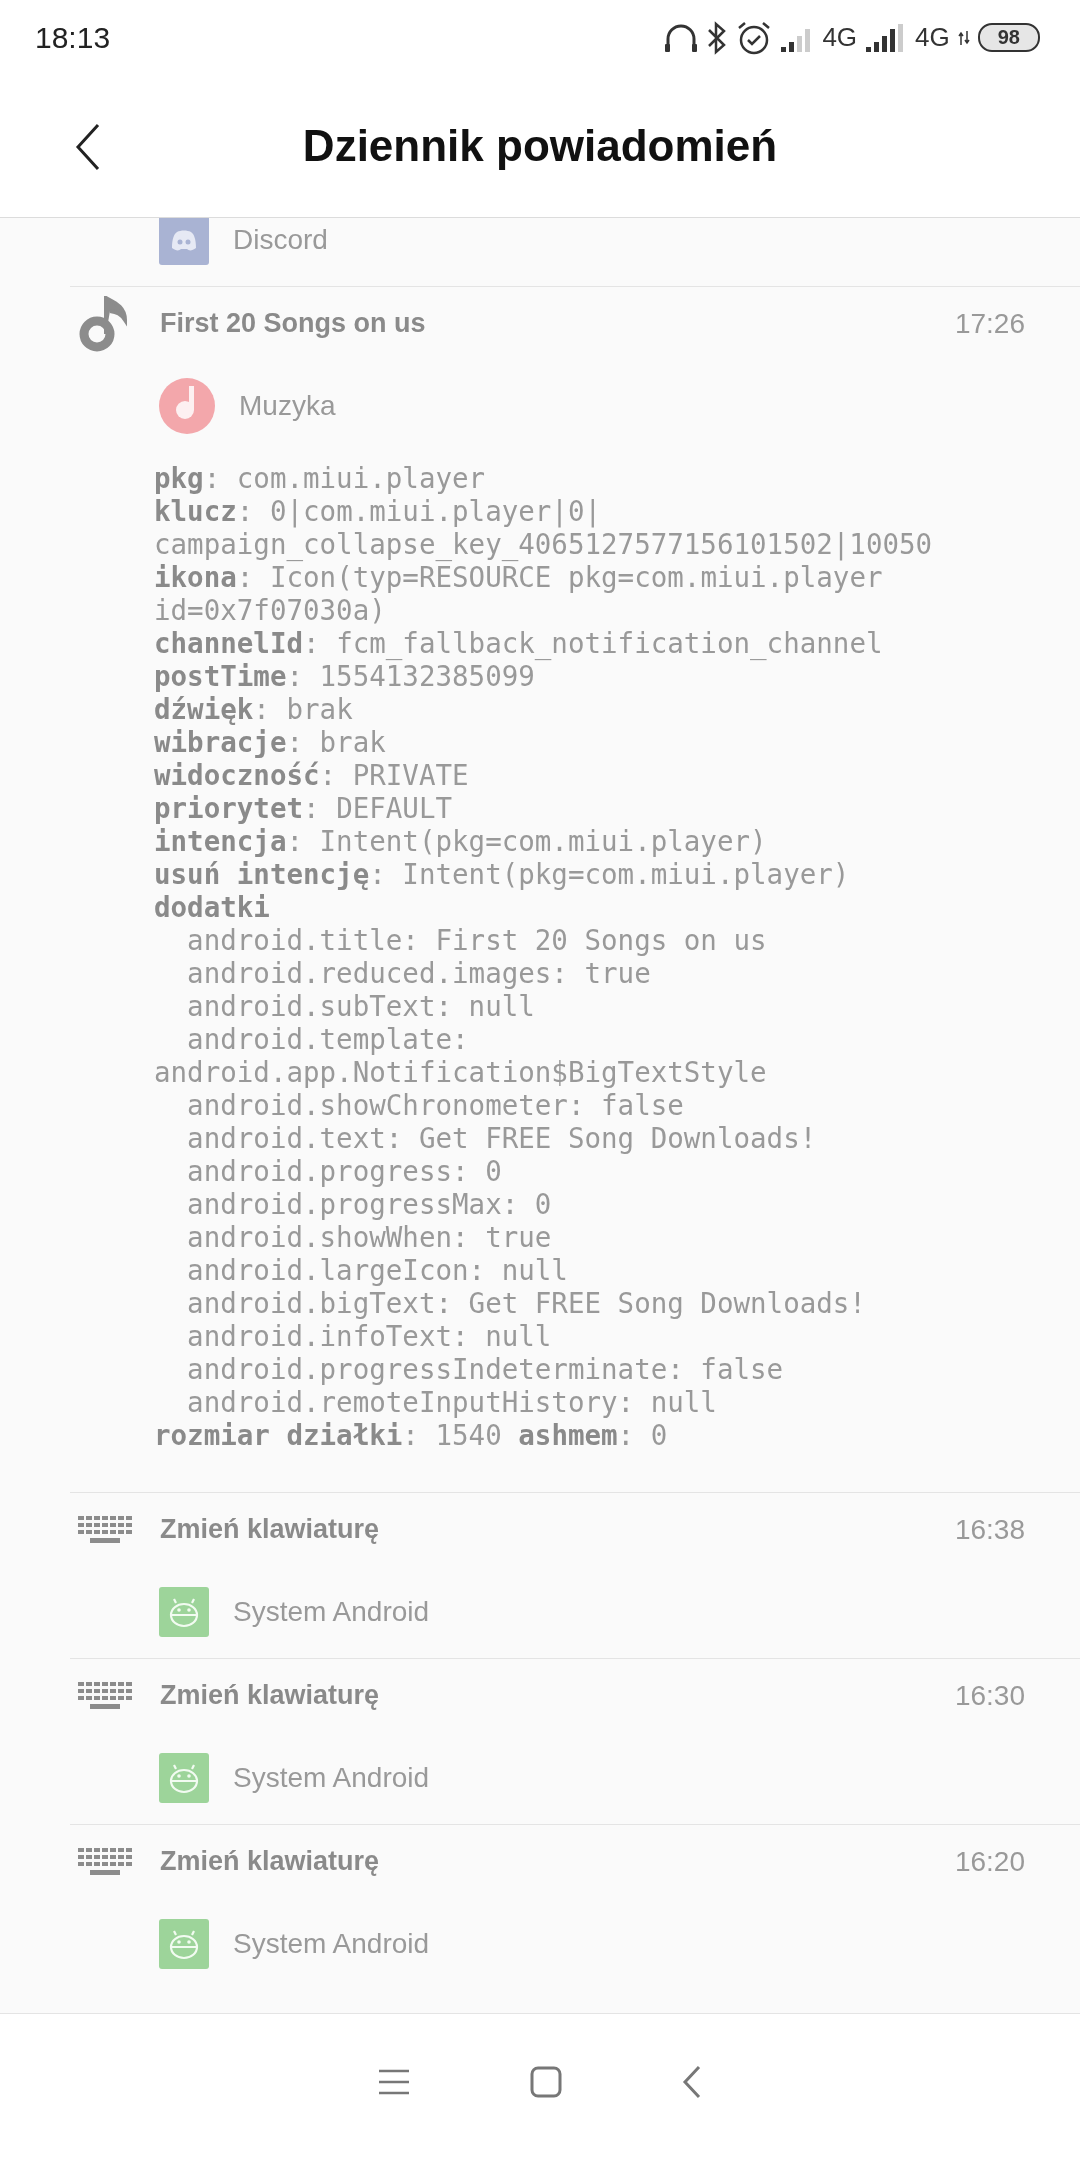 The height and width of the screenshot is (2160, 1080). What do you see at coordinates (212, 907) in the screenshot?
I see `detail-line: dodatki` at bounding box center [212, 907].